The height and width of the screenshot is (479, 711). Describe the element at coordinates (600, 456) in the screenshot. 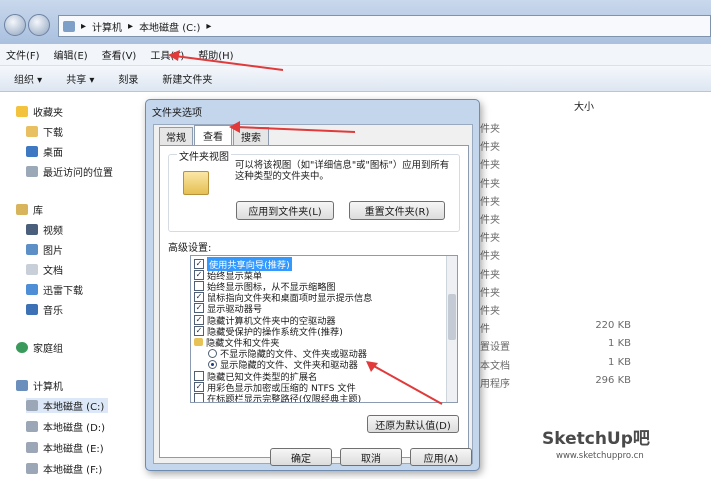

I see `watermark-url: www.sketchuppro.cn` at that location.